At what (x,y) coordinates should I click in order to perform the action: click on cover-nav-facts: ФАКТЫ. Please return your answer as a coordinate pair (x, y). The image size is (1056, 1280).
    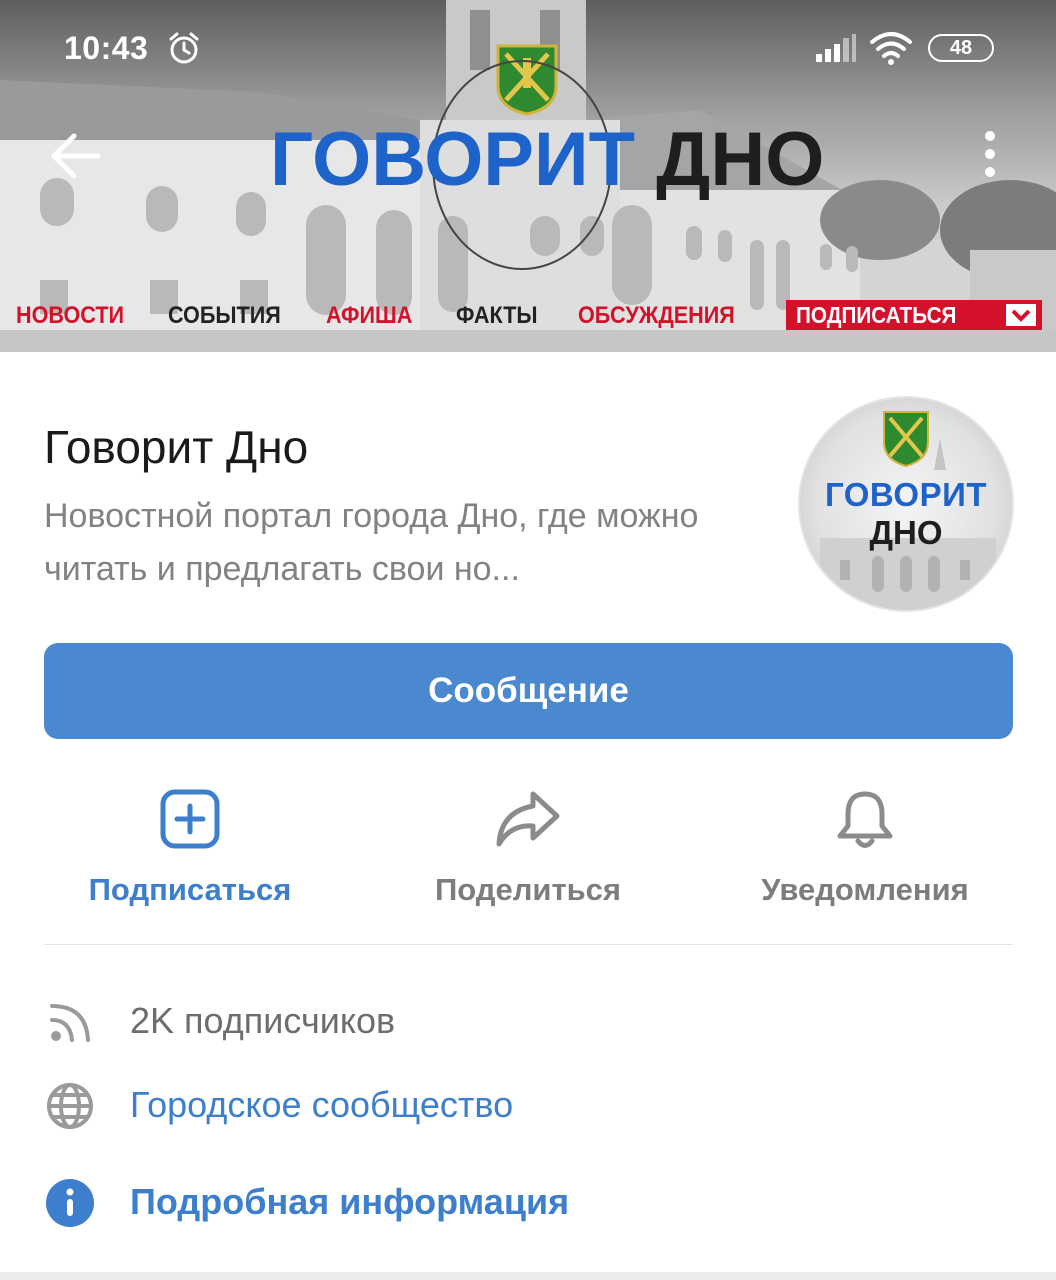
    Looking at the image, I should click on (497, 315).